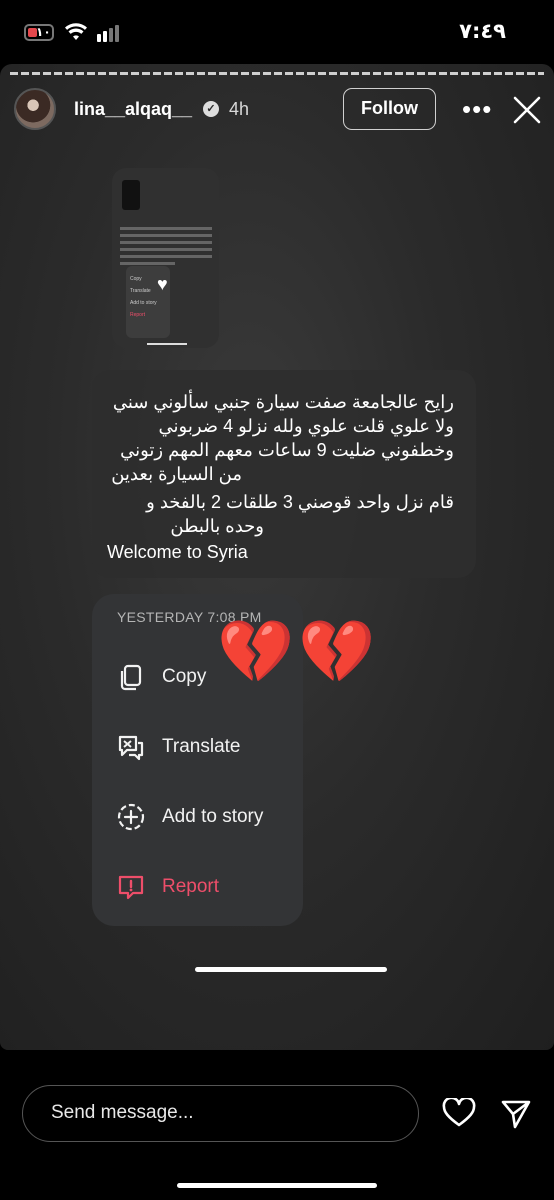  What do you see at coordinates (191, 886) in the screenshot?
I see `menu-item-label: Report` at bounding box center [191, 886].